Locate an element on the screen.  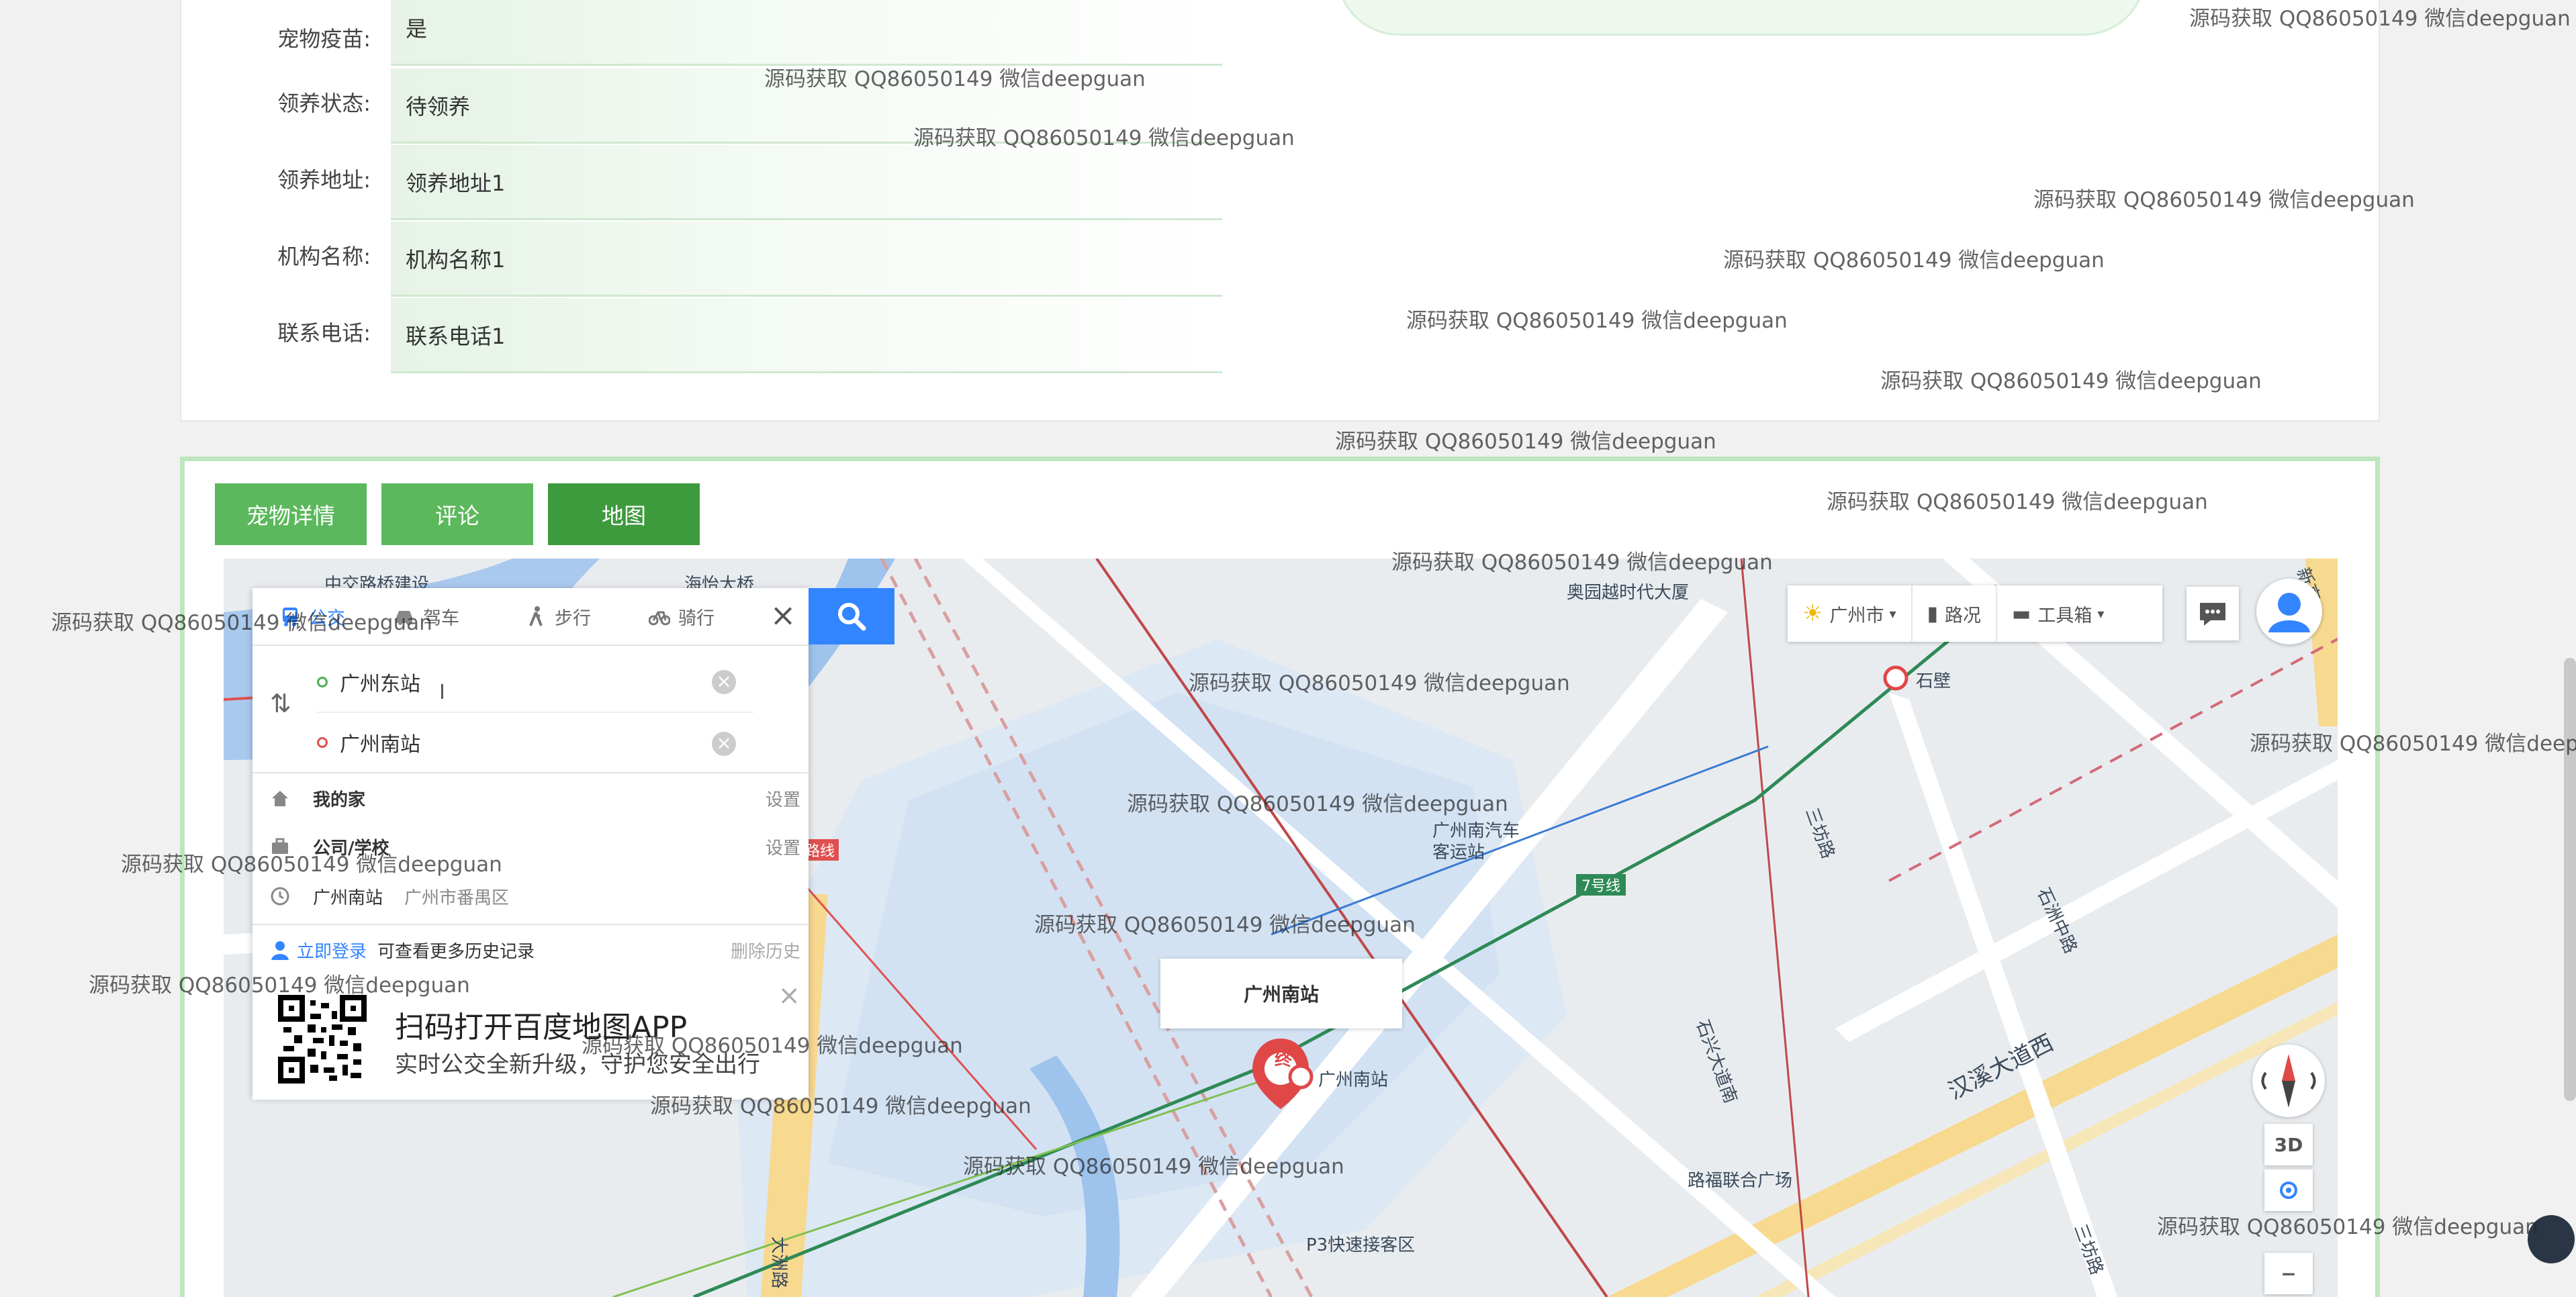
end-input: 广州南站 is located at coordinates (535, 742).